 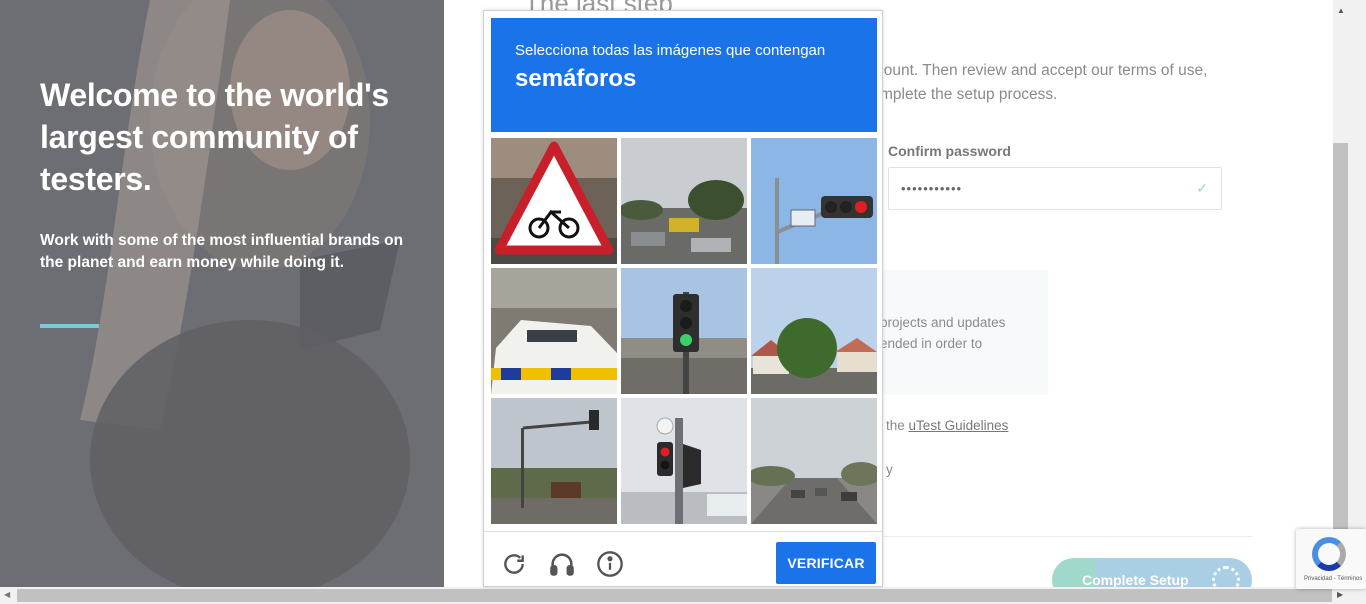 I want to click on bicycle-warning-sign-photo, so click(x=554, y=201).